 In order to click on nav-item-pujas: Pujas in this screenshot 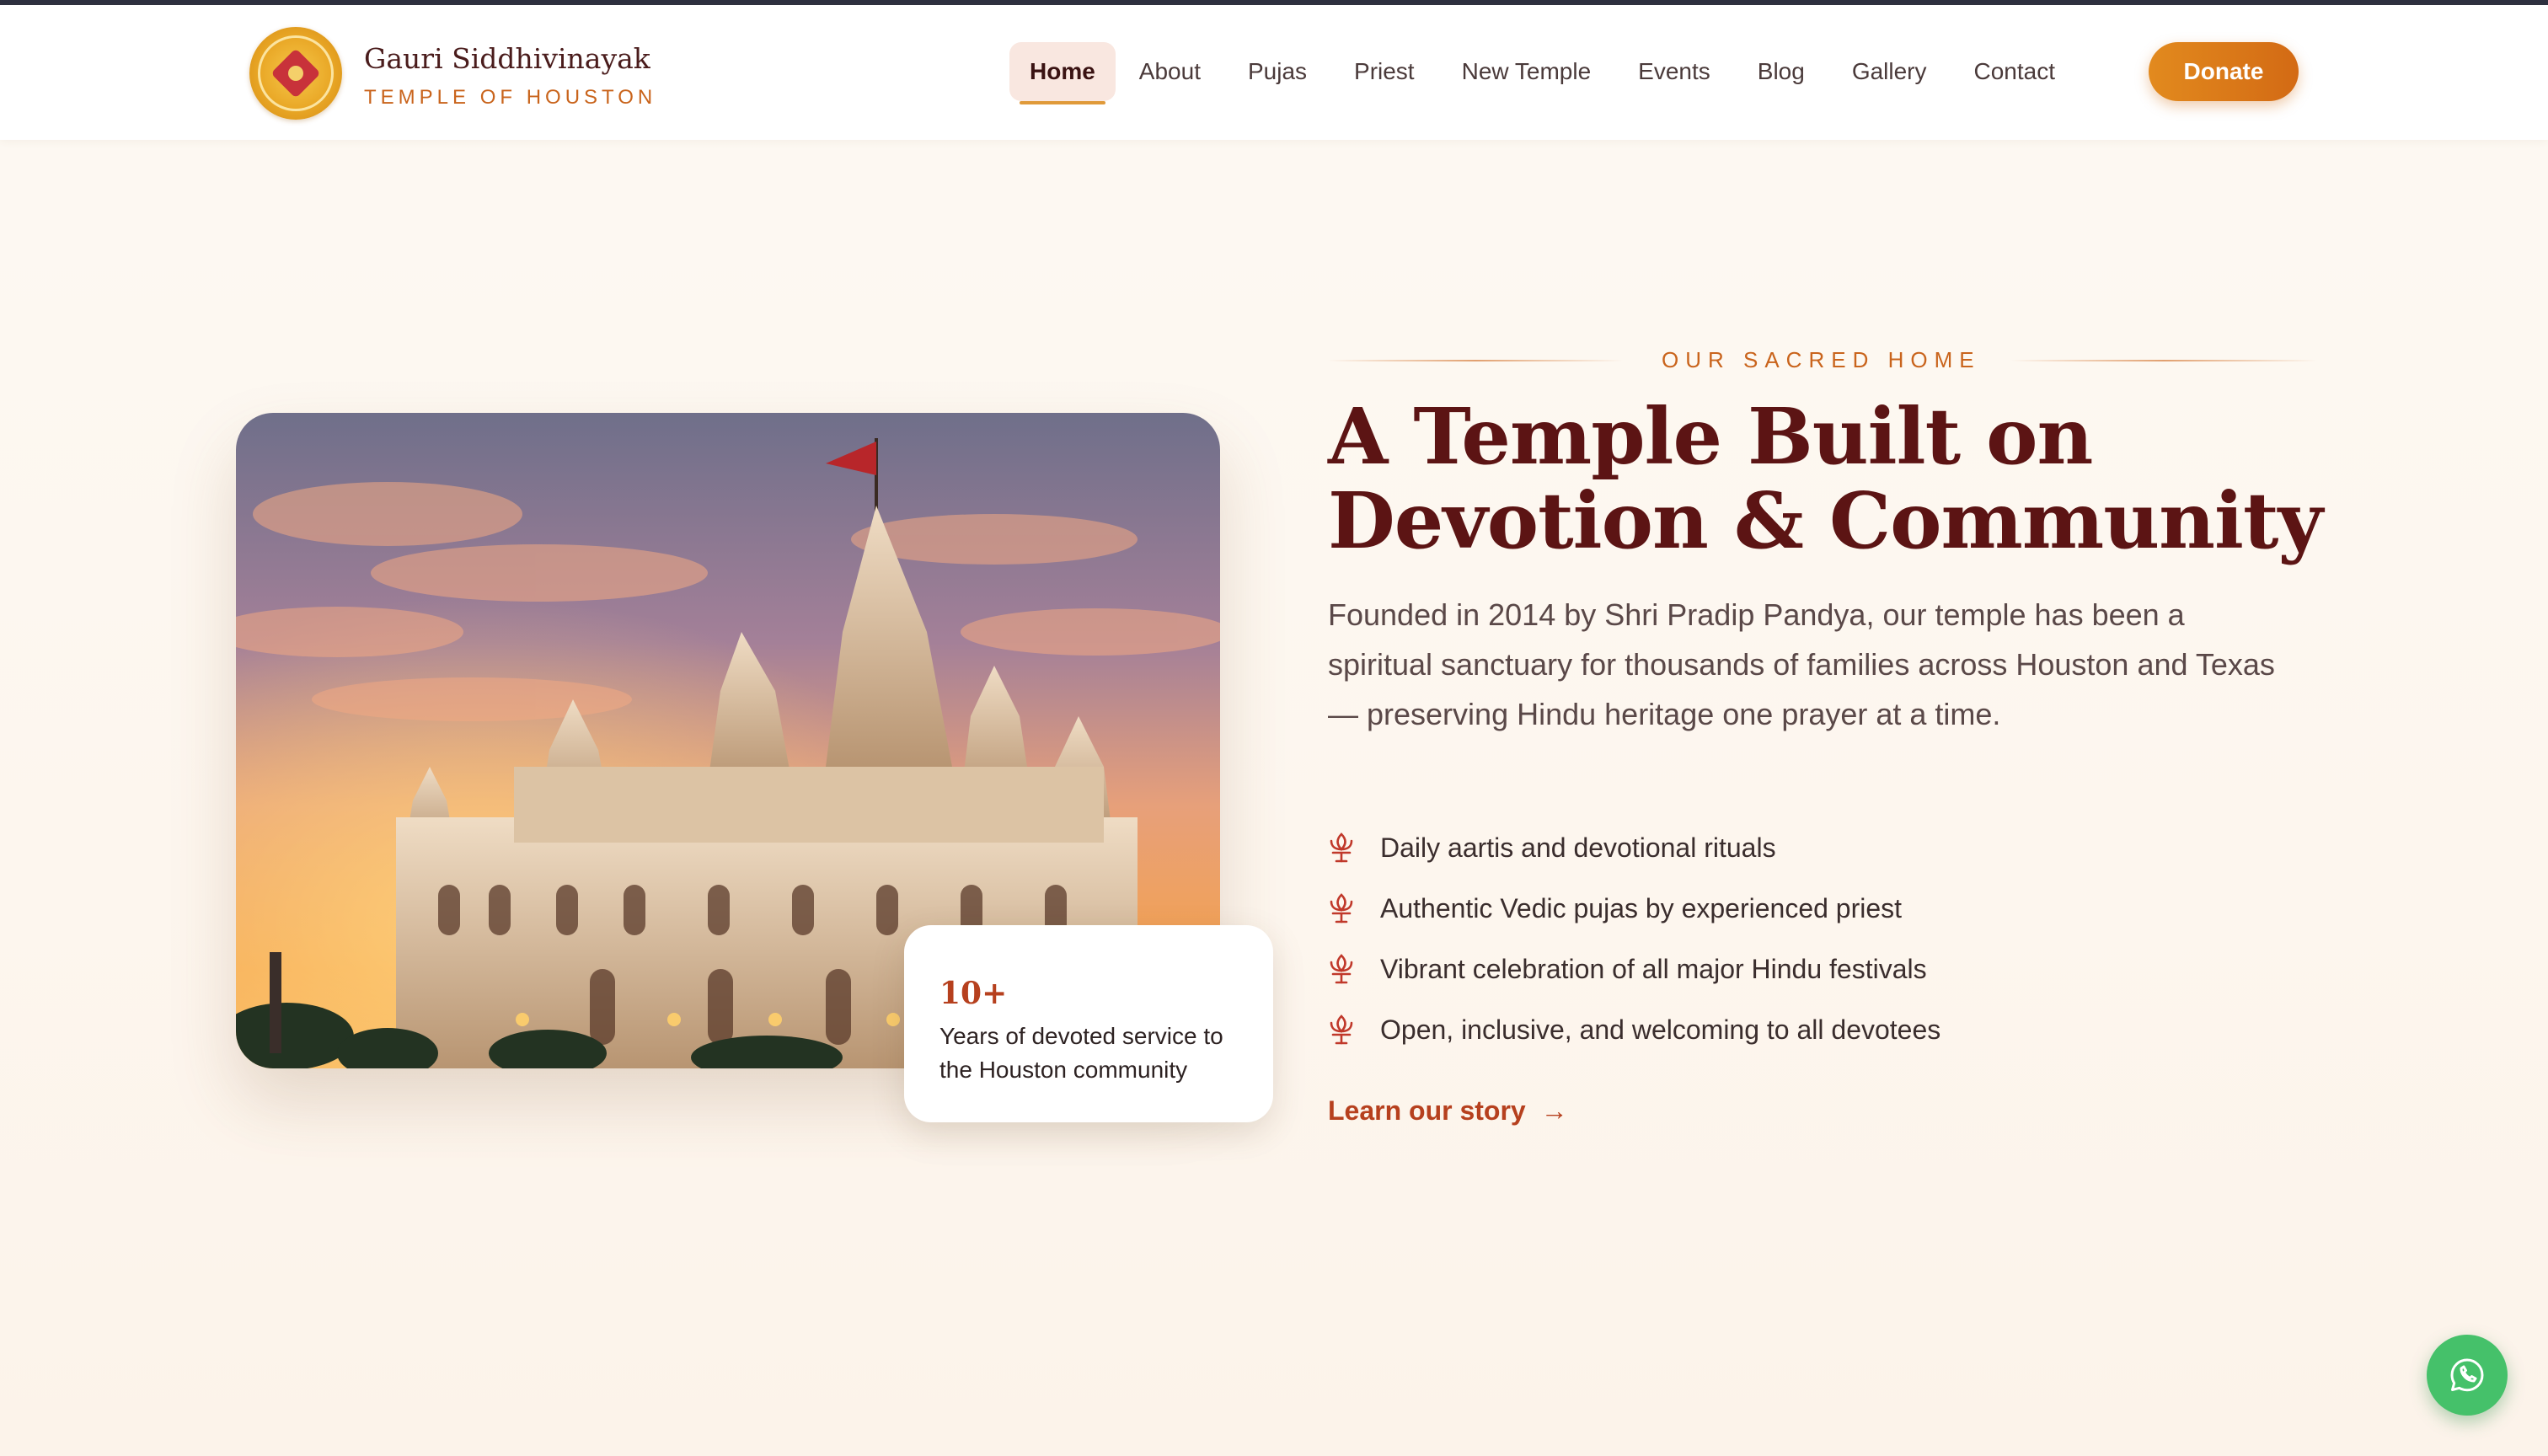, I will do `click(1277, 71)`.